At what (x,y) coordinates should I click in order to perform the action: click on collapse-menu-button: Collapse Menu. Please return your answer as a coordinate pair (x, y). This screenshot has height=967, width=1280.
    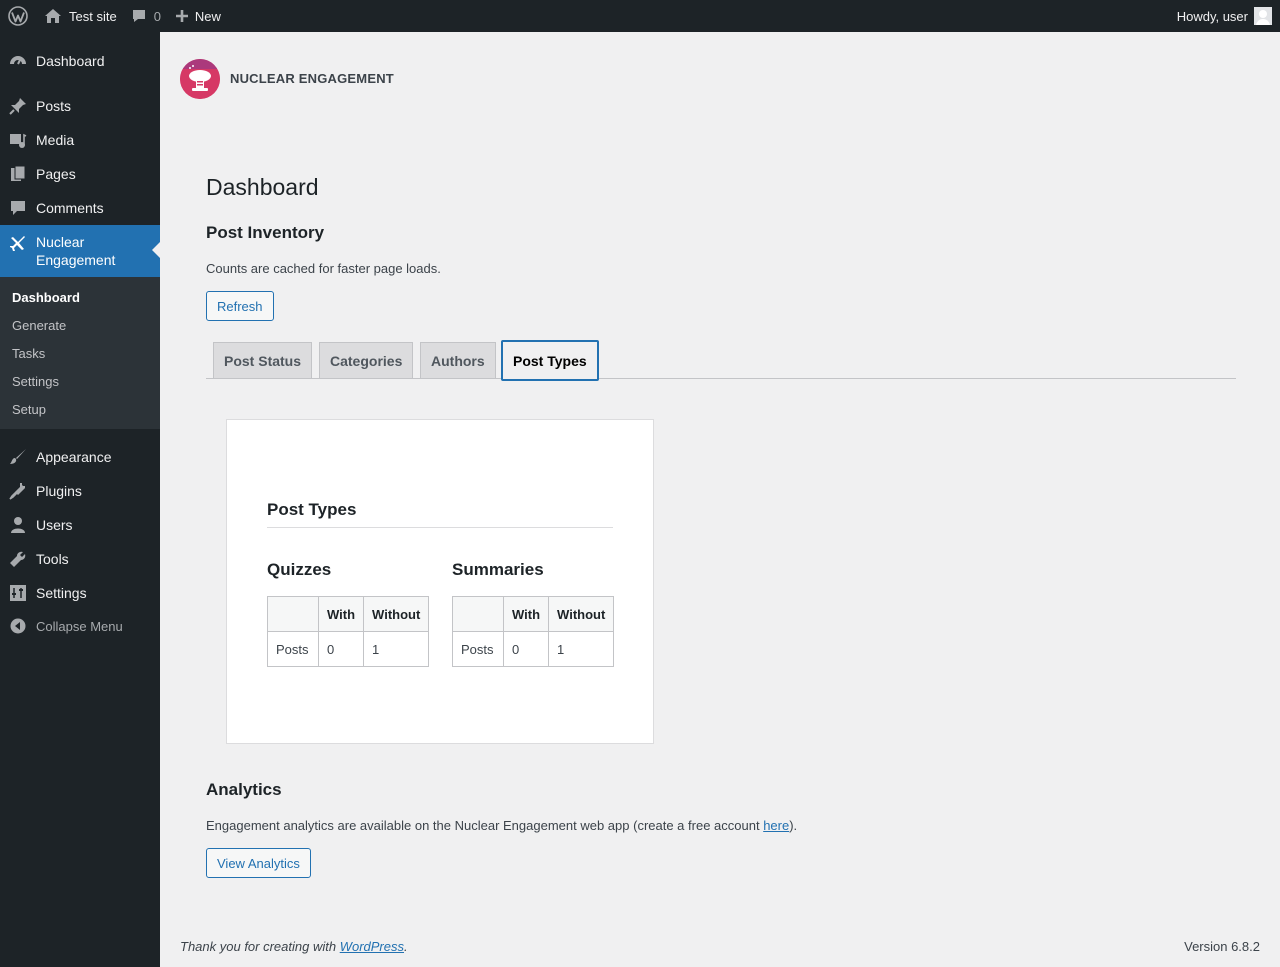
    Looking at the image, I should click on (80, 626).